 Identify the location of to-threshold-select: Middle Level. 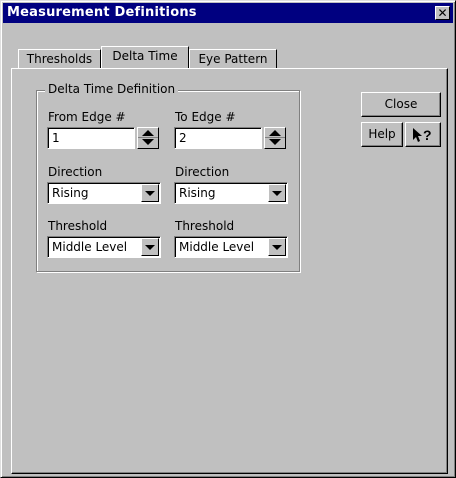
(231, 247).